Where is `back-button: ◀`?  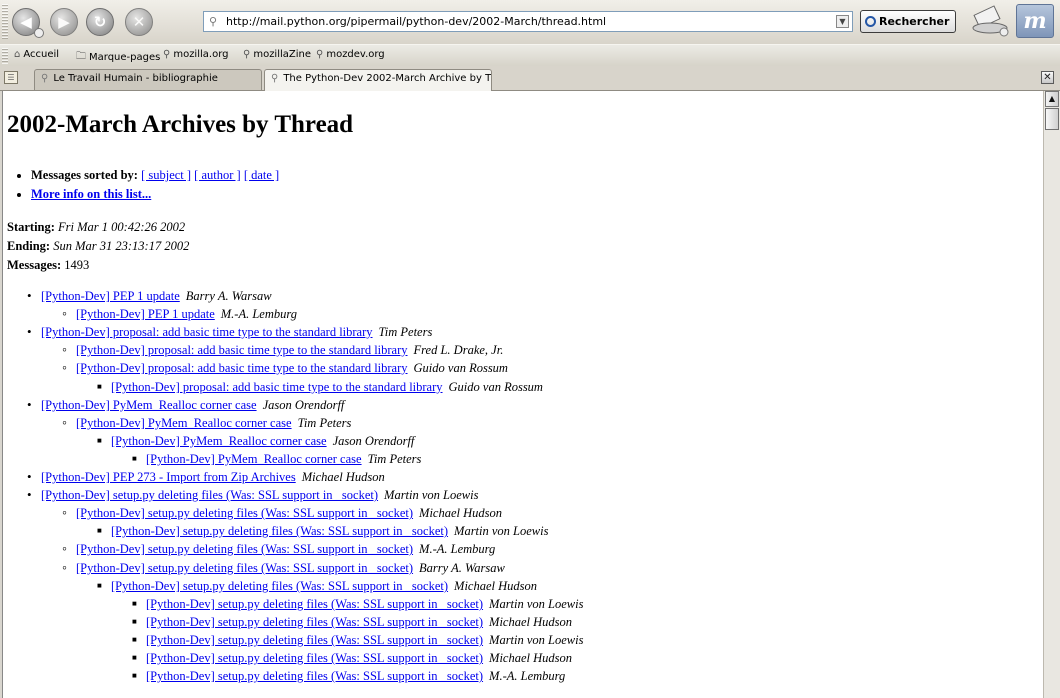
back-button: ◀ is located at coordinates (28, 23).